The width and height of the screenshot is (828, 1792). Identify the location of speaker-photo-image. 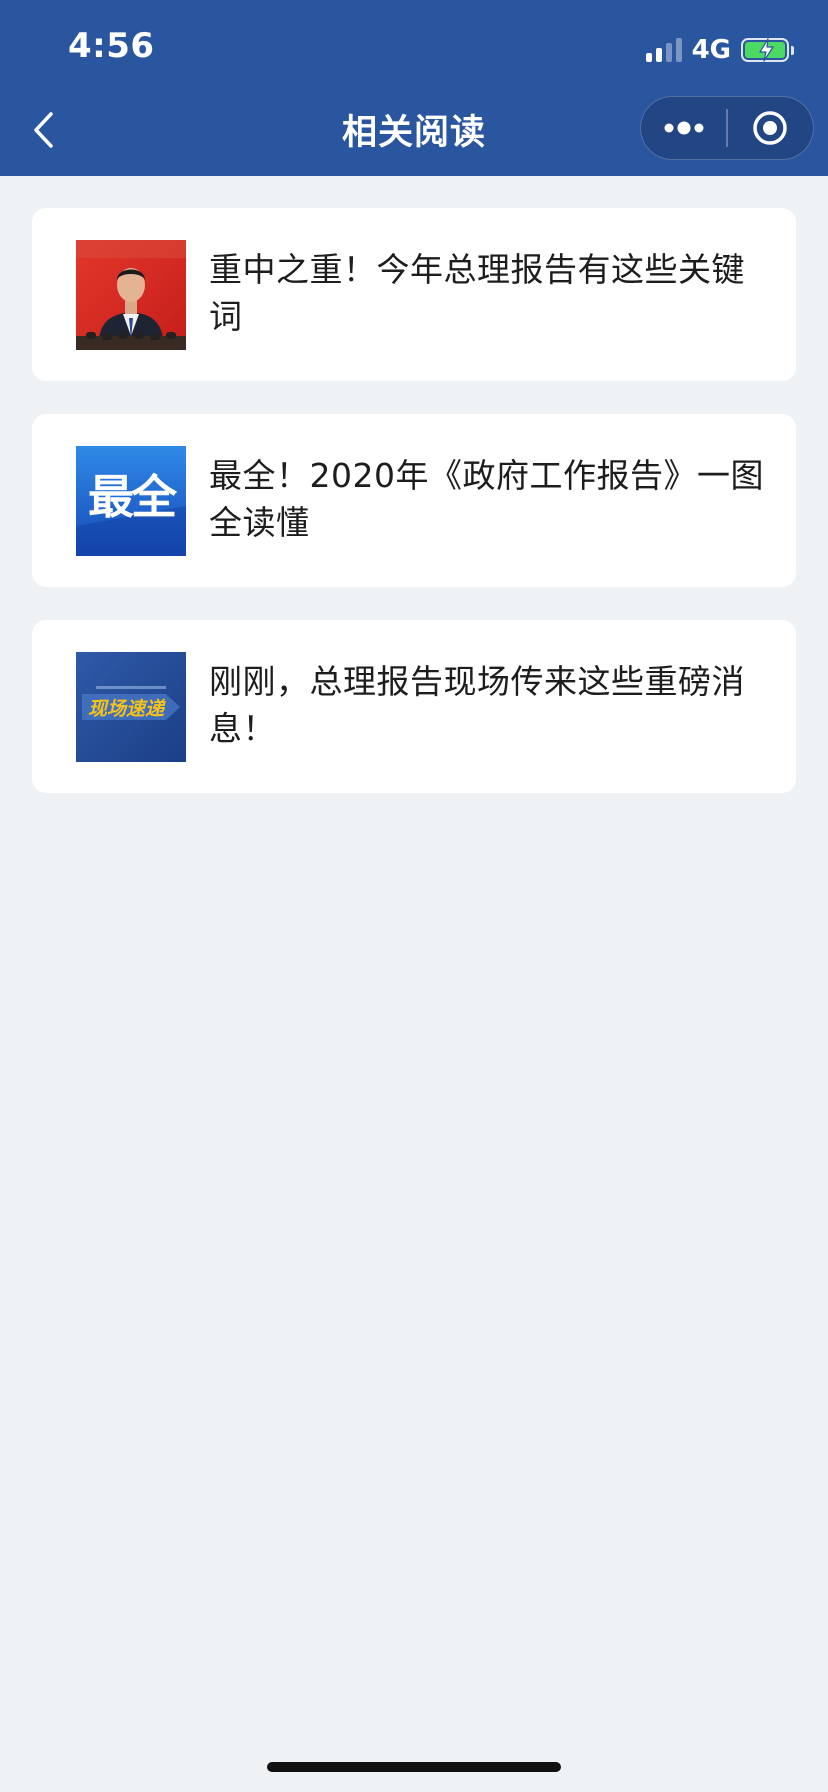
(131, 295).